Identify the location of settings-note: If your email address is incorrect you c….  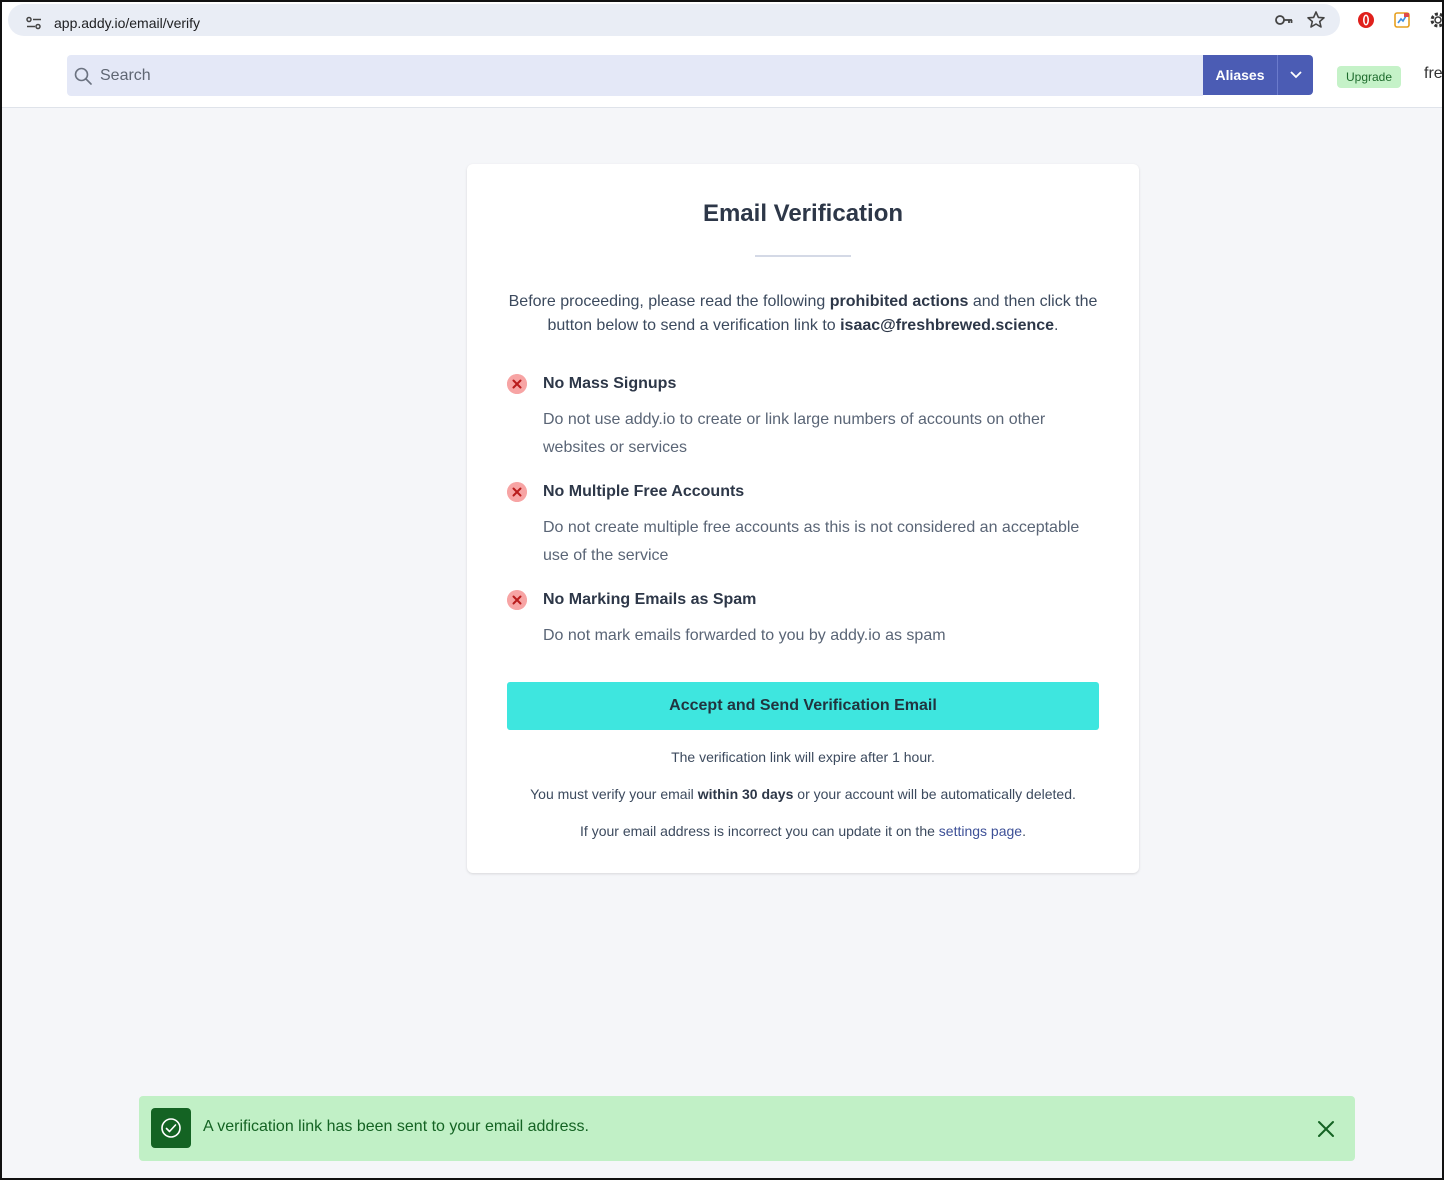
(803, 831).